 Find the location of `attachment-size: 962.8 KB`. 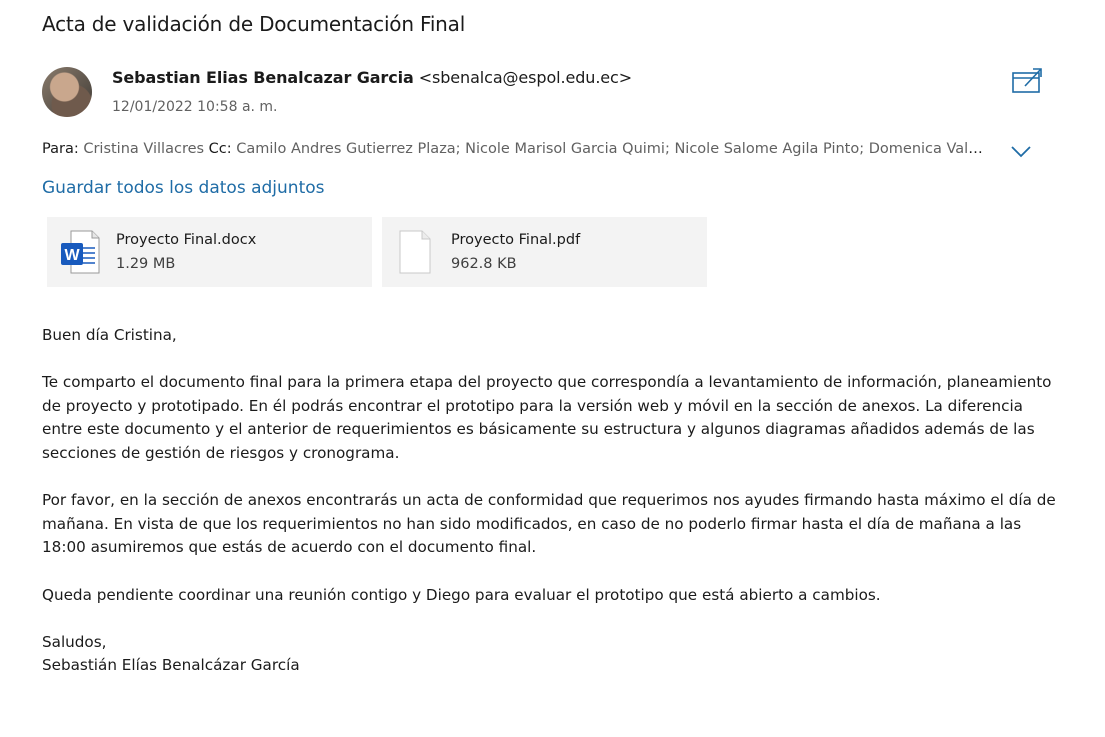

attachment-size: 962.8 KB is located at coordinates (484, 264).